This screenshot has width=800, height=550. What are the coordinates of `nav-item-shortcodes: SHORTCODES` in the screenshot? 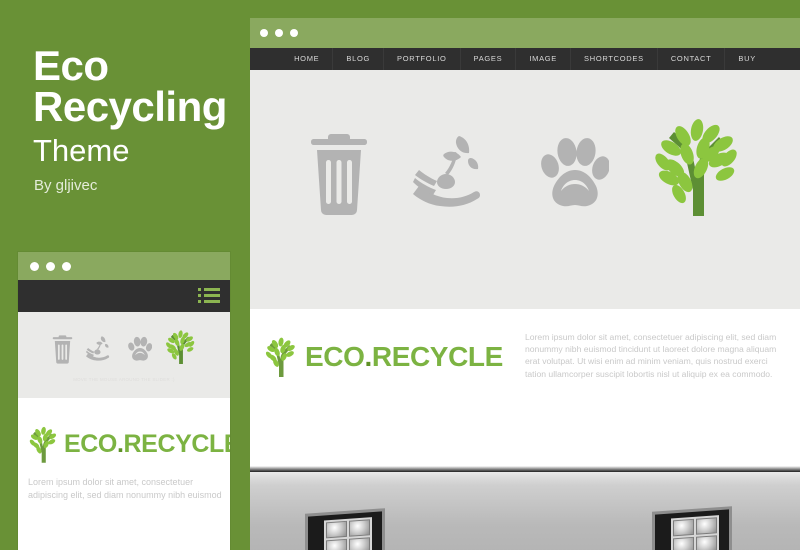 It's located at (613, 59).